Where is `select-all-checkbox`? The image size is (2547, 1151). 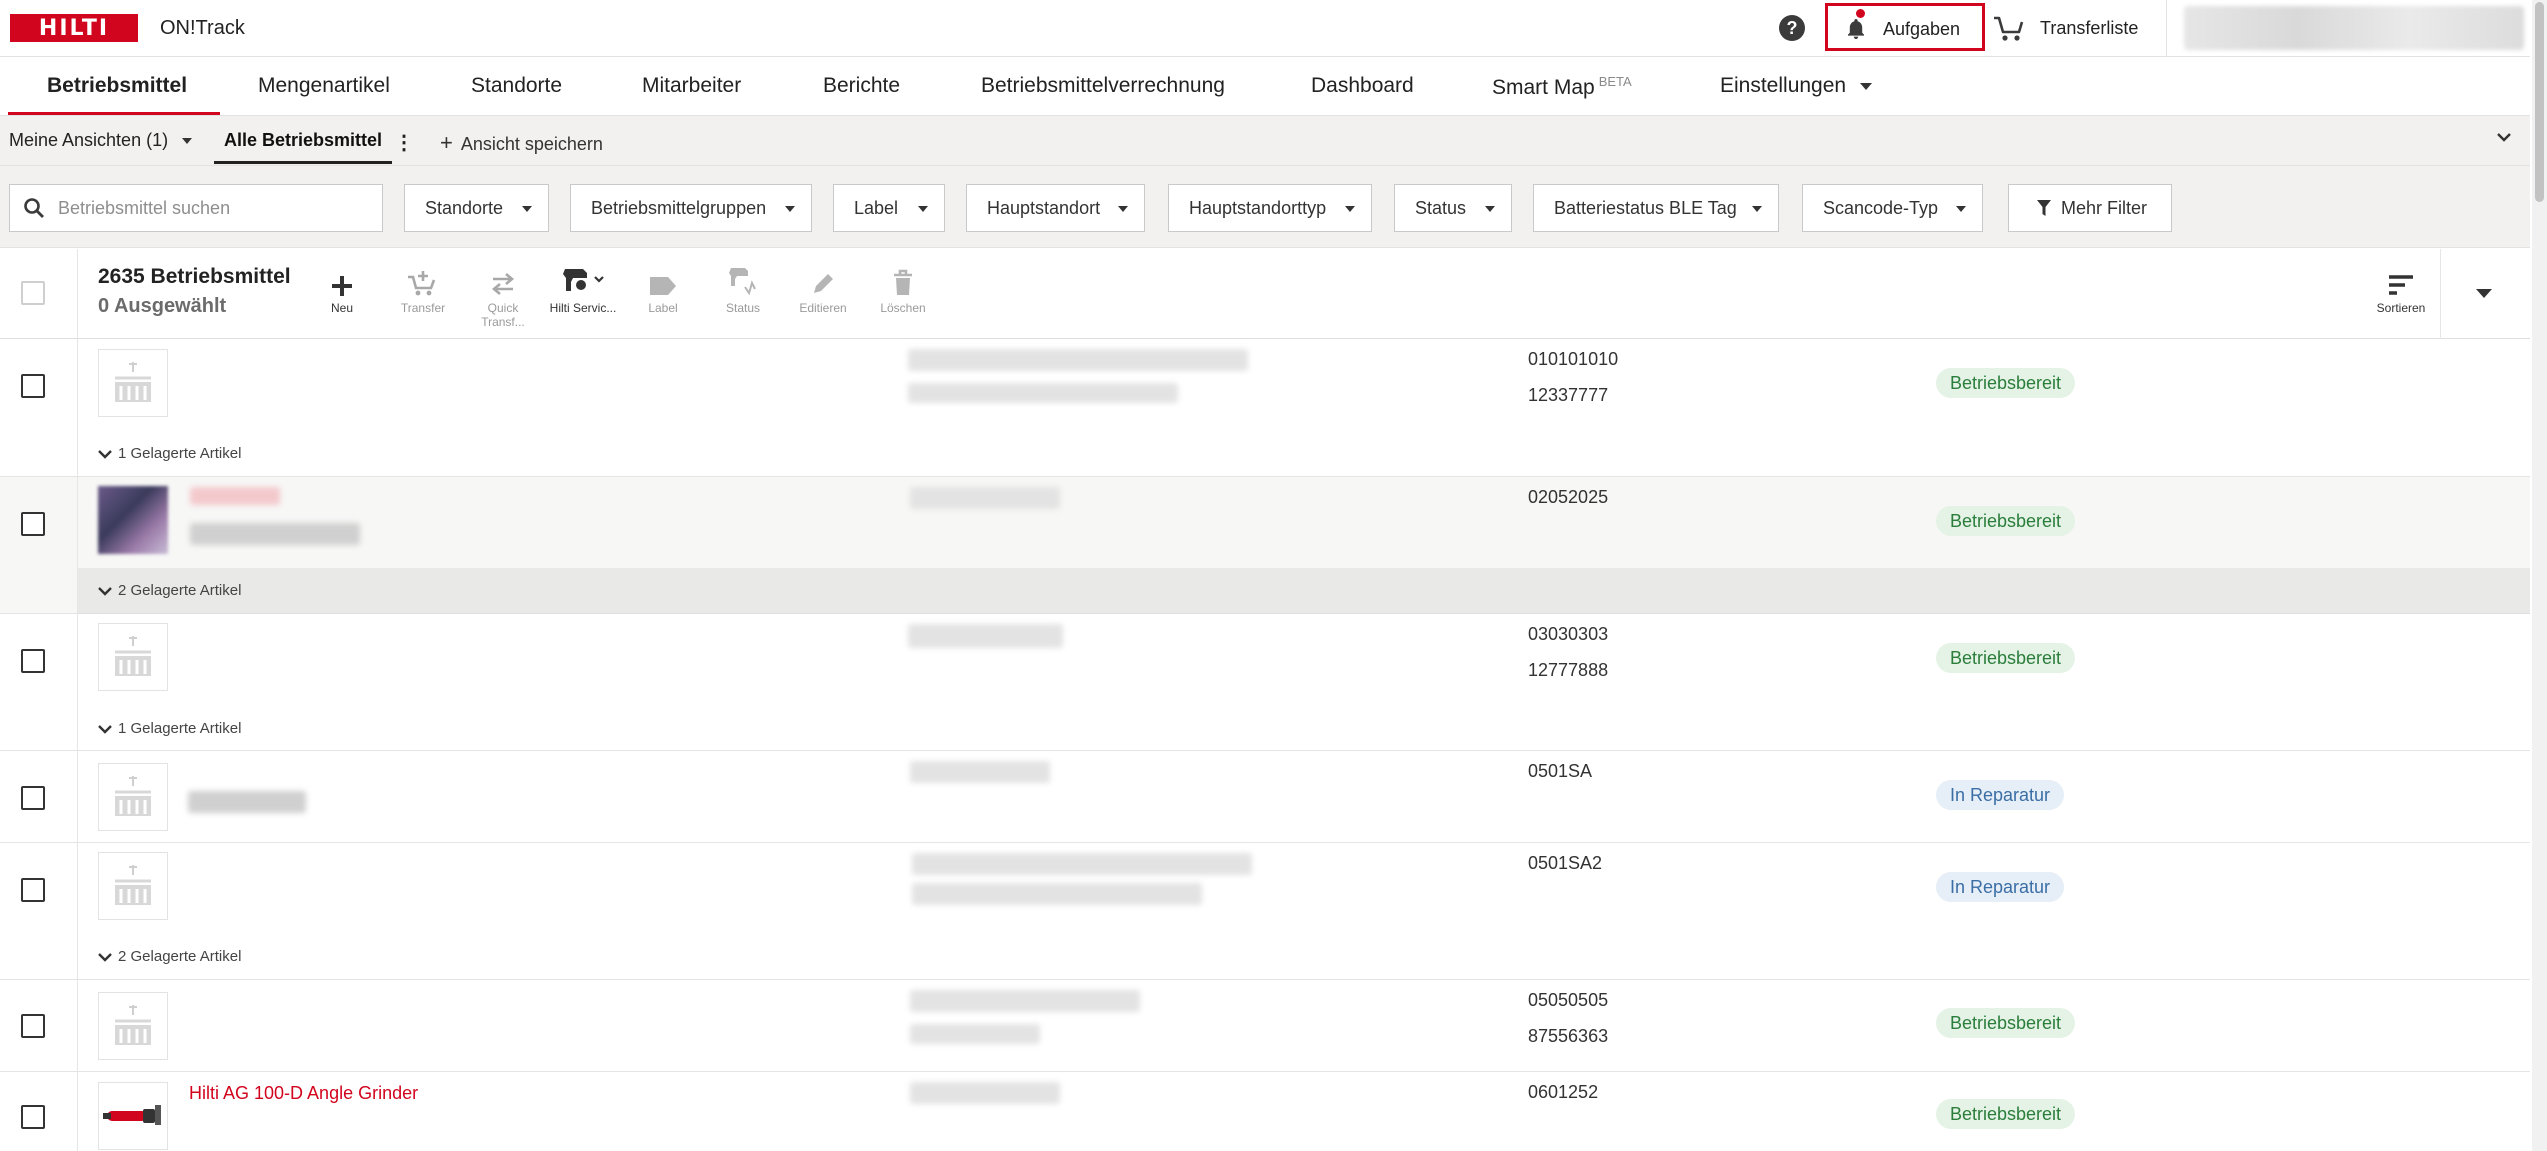 select-all-checkbox is located at coordinates (33, 293).